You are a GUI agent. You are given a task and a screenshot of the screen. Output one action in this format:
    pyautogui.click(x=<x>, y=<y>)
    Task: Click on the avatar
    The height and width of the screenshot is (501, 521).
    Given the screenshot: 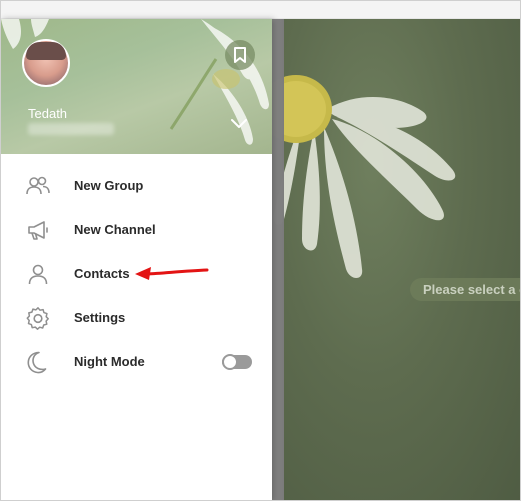 What is the action you would take?
    pyautogui.click(x=46, y=63)
    